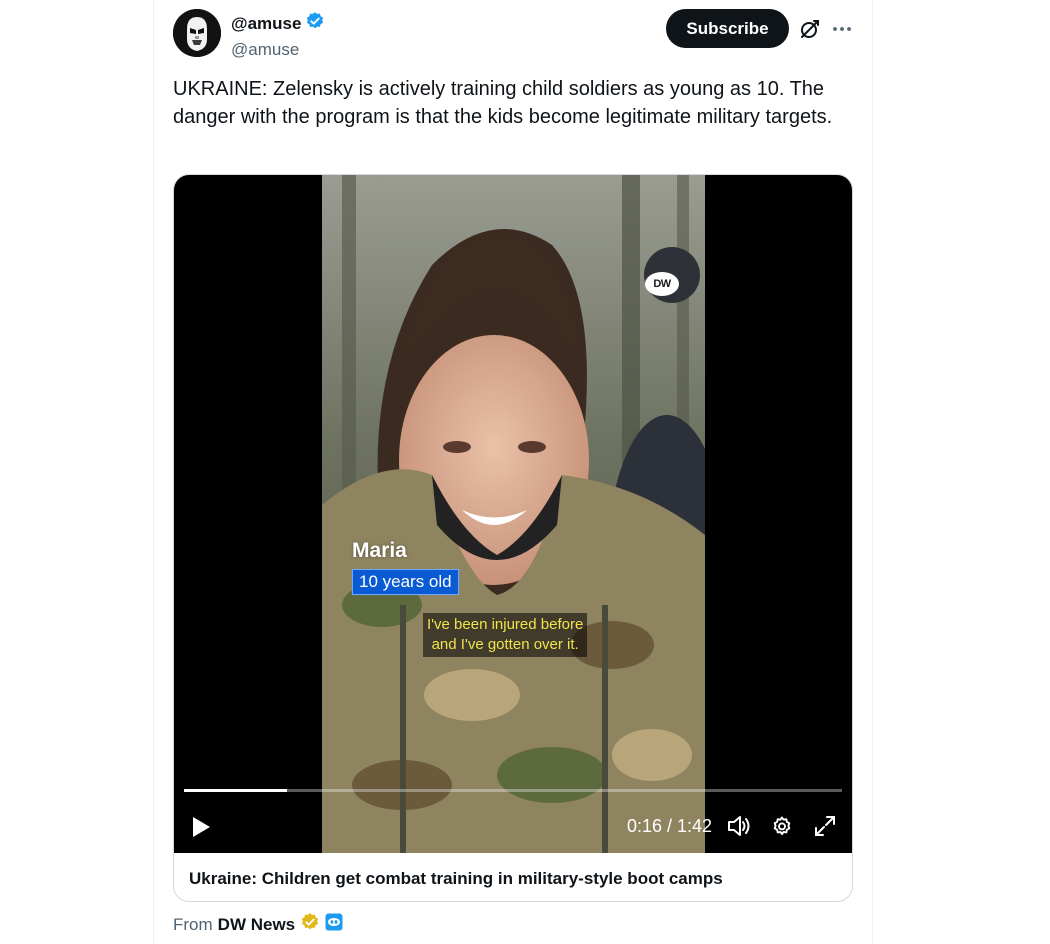 This screenshot has height=944, width=1050. I want to click on fullscreen-icon, so click(825, 826).